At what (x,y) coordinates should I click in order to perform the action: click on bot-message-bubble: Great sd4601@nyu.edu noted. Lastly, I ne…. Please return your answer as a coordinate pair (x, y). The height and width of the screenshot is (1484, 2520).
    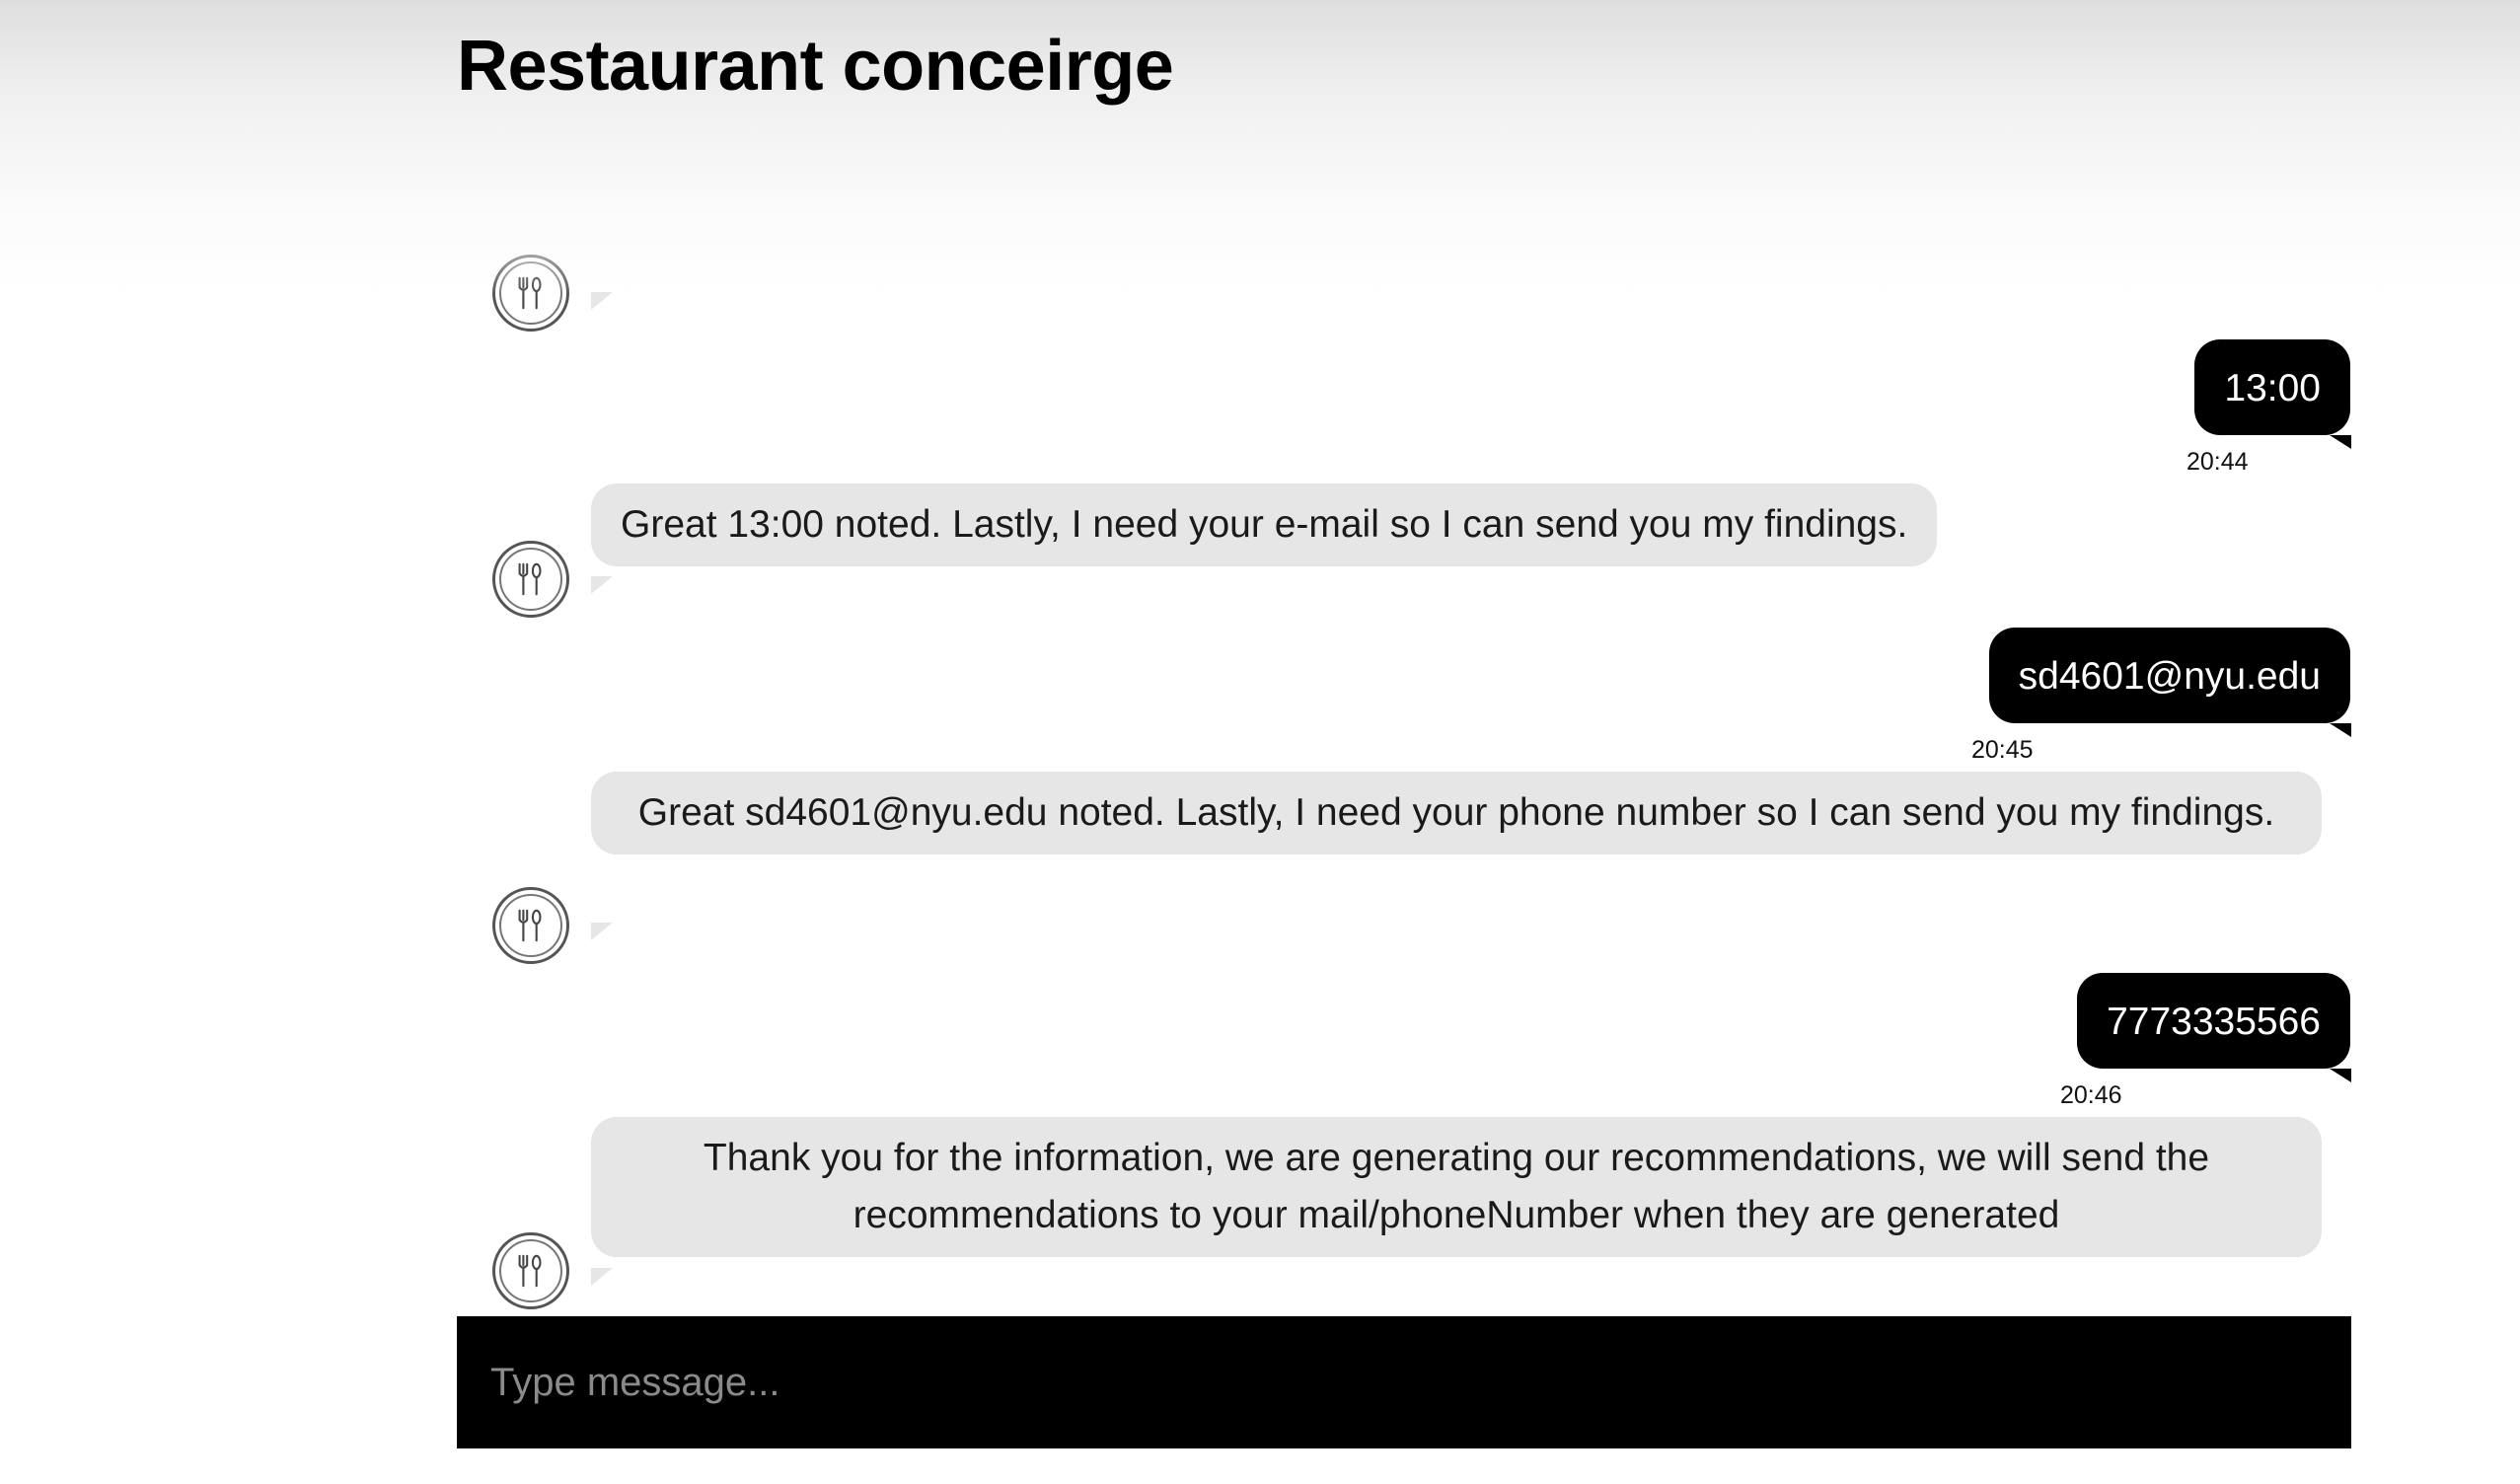
    Looking at the image, I should click on (1456, 813).